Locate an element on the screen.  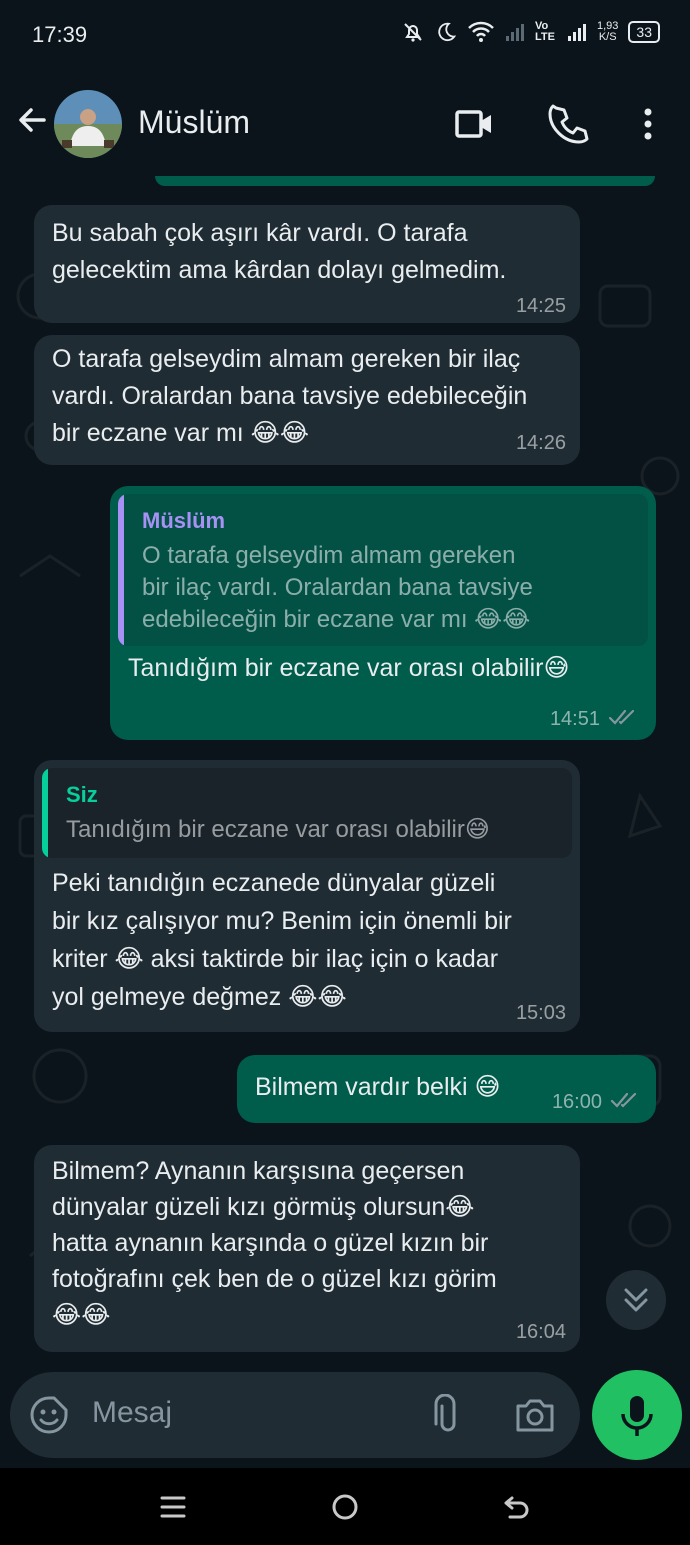
camera-icon is located at coordinates (535, 1415).